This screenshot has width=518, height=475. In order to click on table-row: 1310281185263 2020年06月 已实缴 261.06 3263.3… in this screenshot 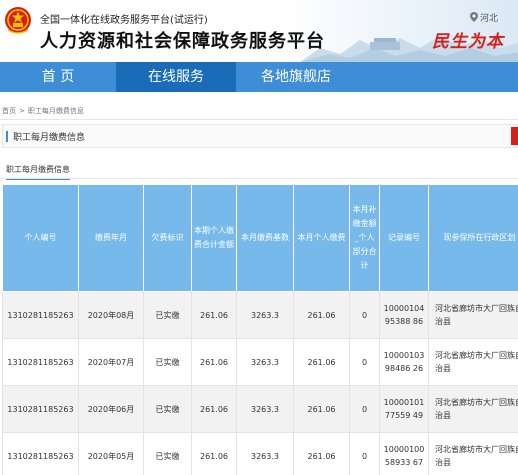, I will do `click(260, 409)`.